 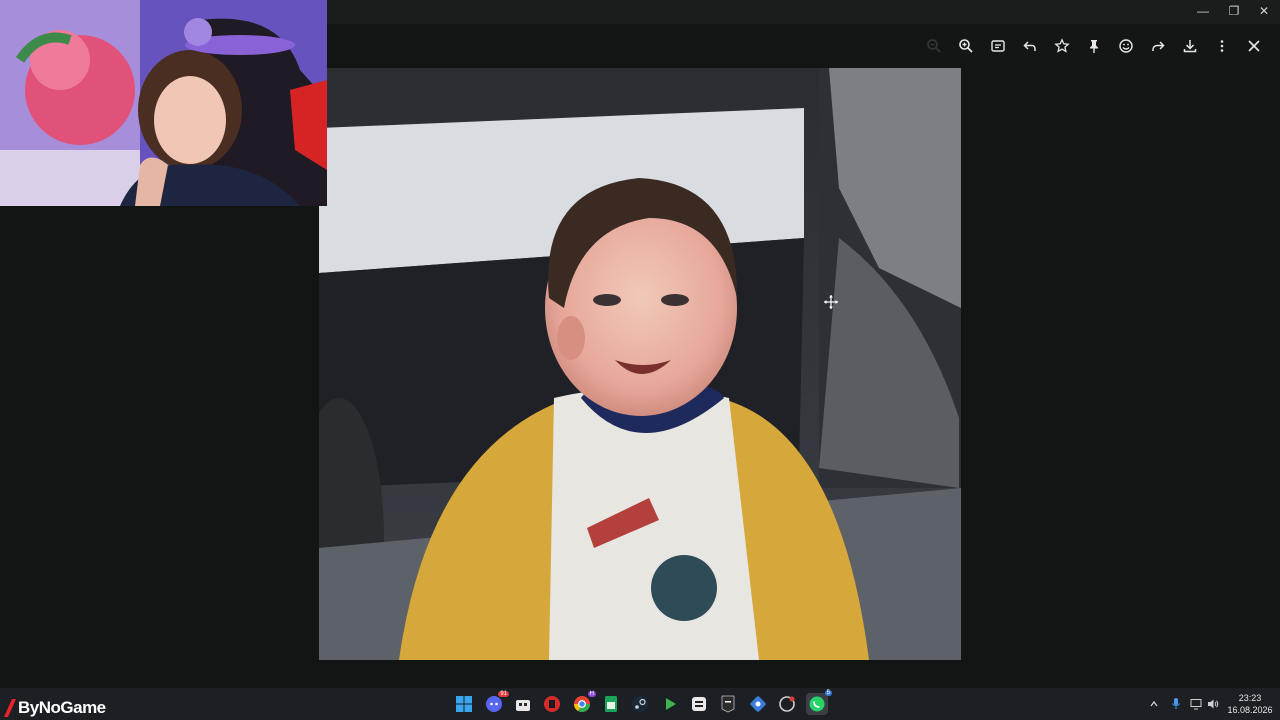 I want to click on microphone-icon, so click(x=1176, y=703).